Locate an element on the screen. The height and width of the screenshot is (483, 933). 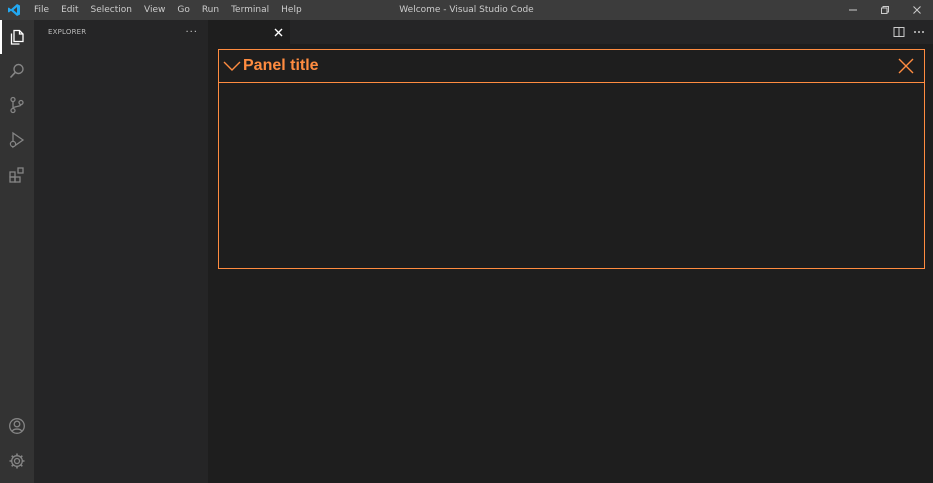
sidebar-header: EXPLORER ··· is located at coordinates (121, 32).